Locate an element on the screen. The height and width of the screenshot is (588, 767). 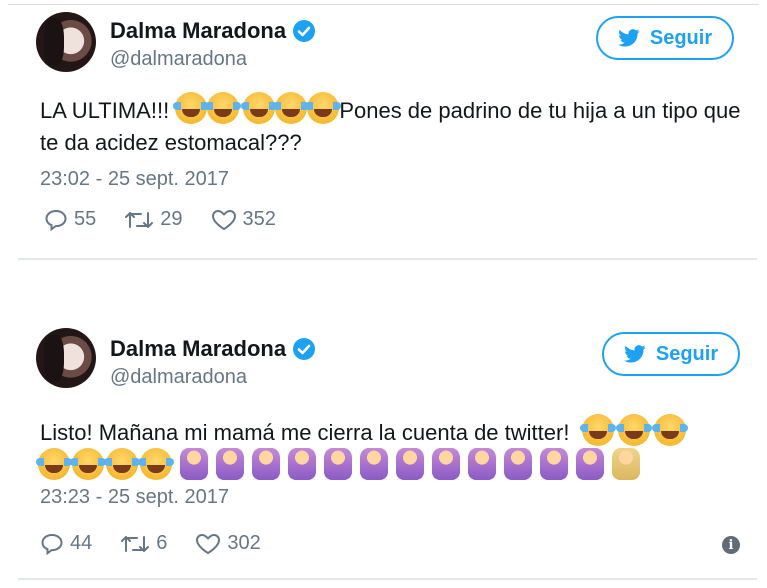
retweet-count: 6 is located at coordinates (162, 543).